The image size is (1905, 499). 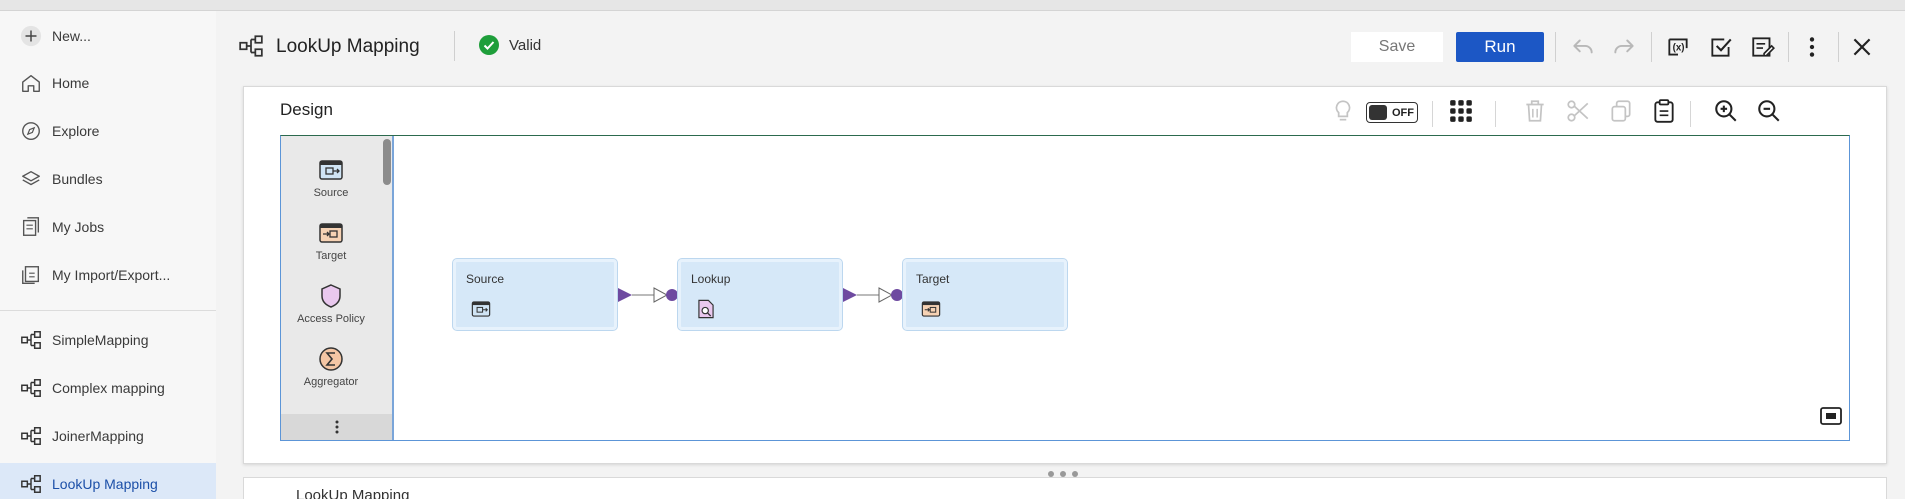 I want to click on delete-button, so click(x=1535, y=111).